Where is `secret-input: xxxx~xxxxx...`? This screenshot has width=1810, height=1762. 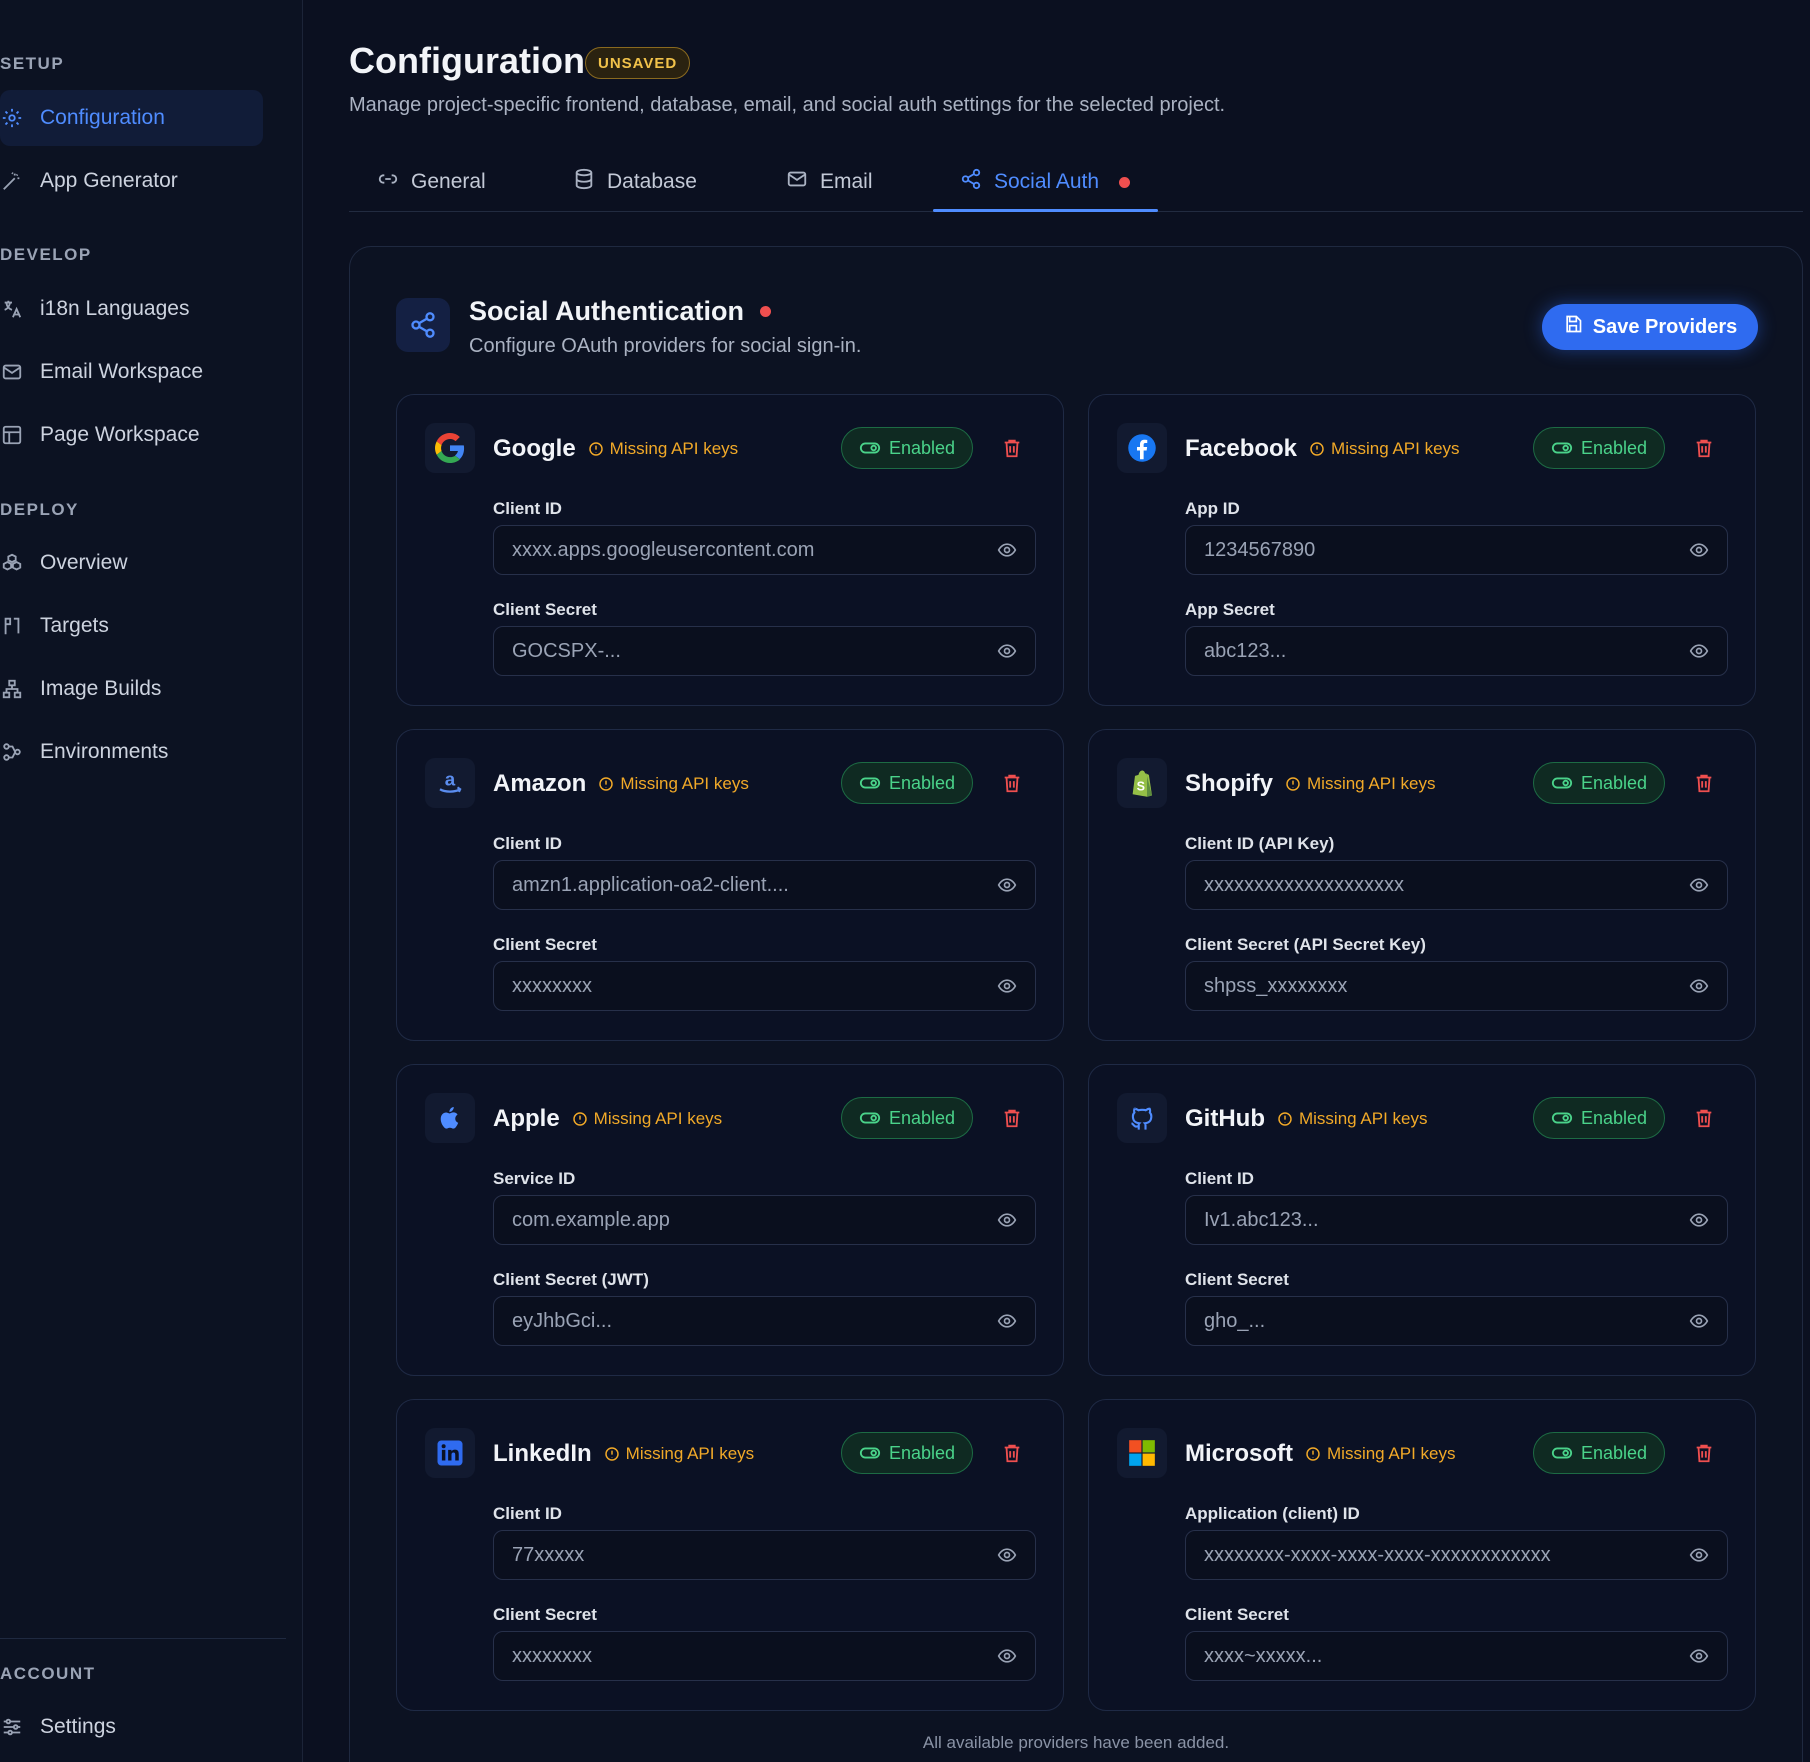 secret-input: xxxx~xxxxx... is located at coordinates (1456, 1656).